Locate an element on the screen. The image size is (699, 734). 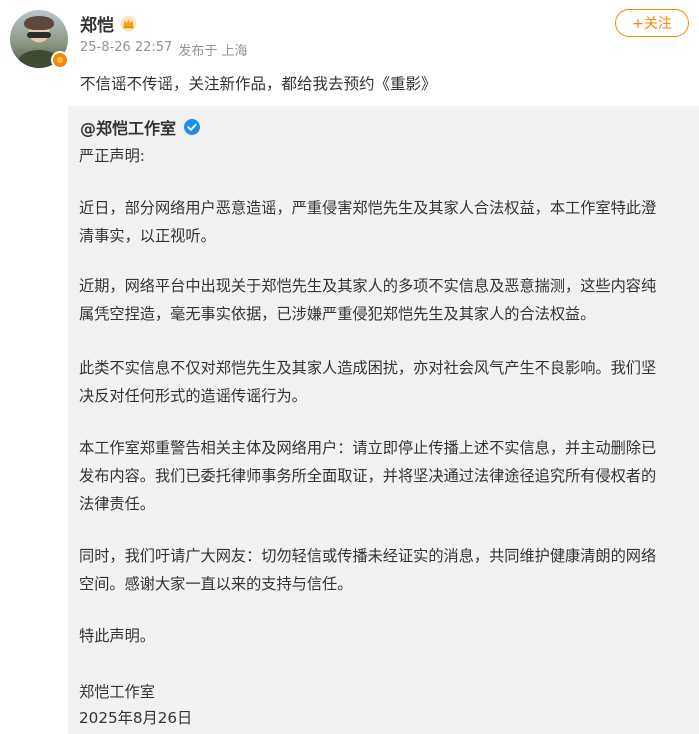
statement-closing: 特此声明。 is located at coordinates (117, 636).